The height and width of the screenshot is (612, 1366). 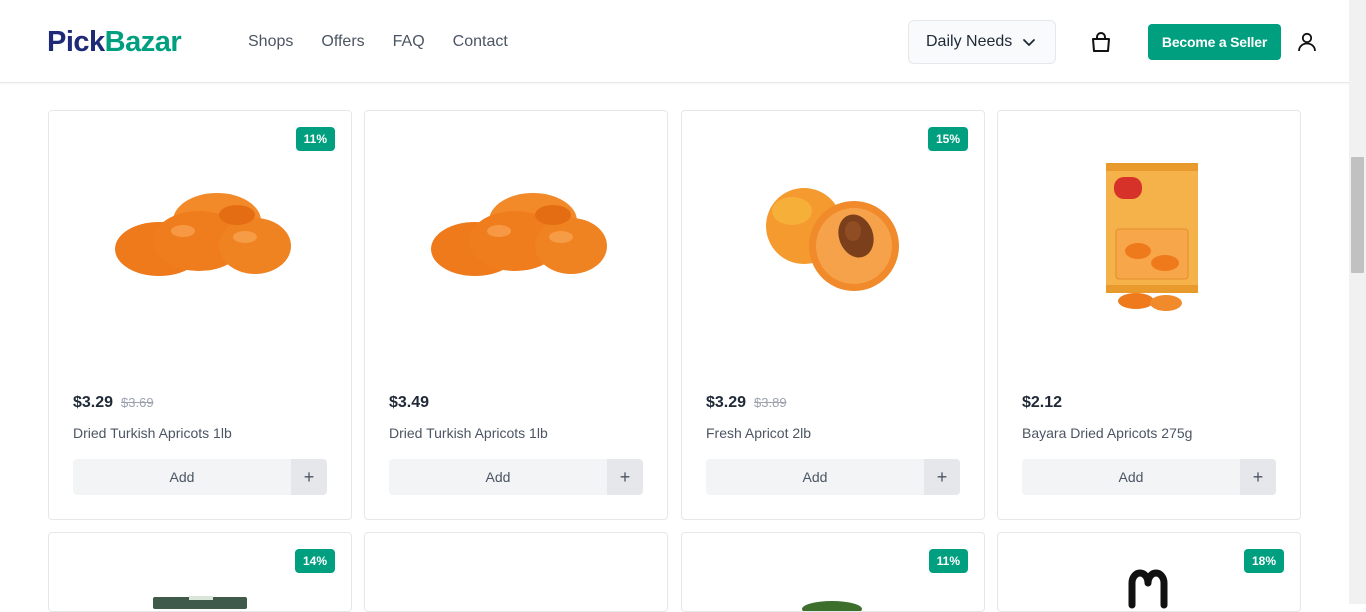 I want to click on chevron-down-icon, so click(x=1029, y=42).